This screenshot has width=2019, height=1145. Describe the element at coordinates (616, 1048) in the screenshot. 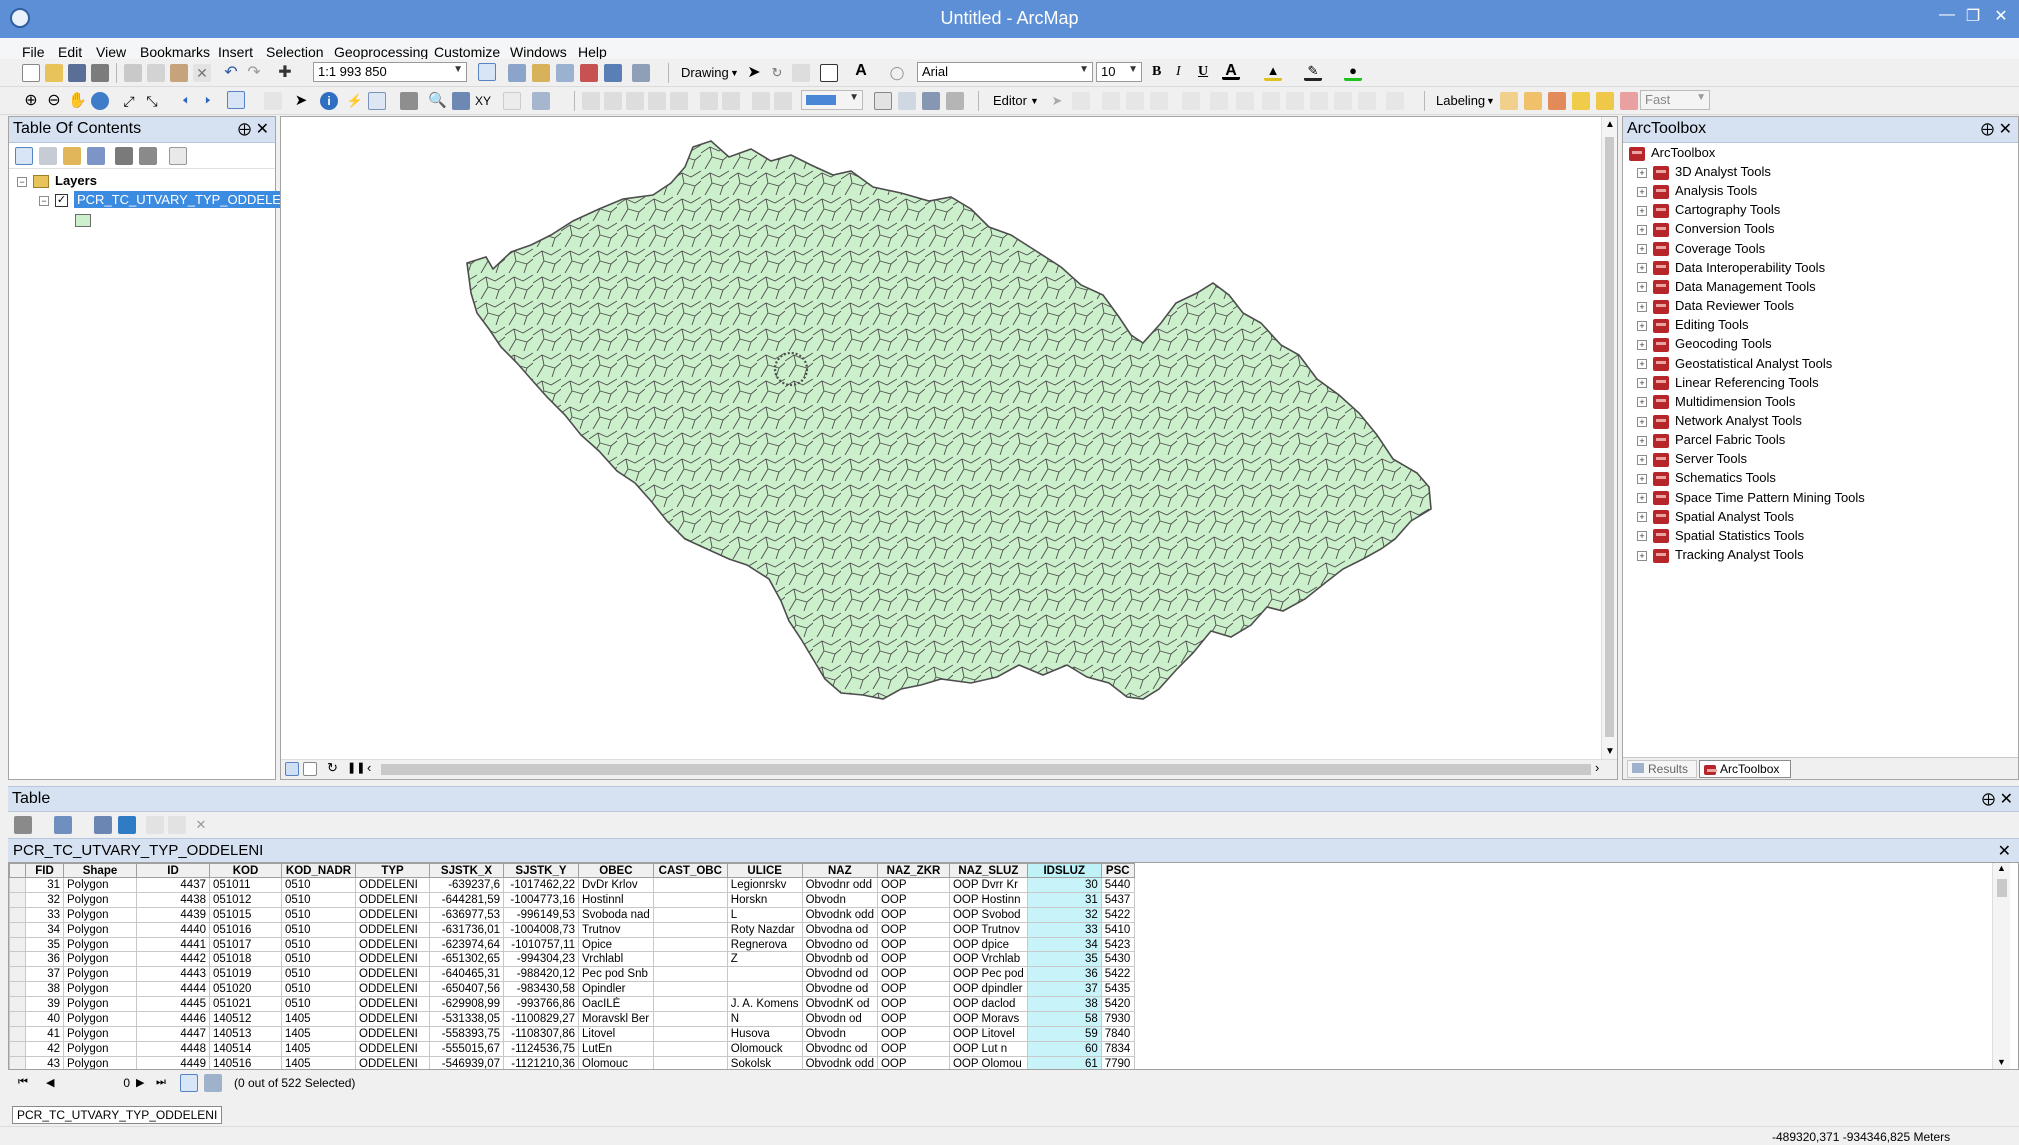

I see `table-cell: LutEn` at that location.